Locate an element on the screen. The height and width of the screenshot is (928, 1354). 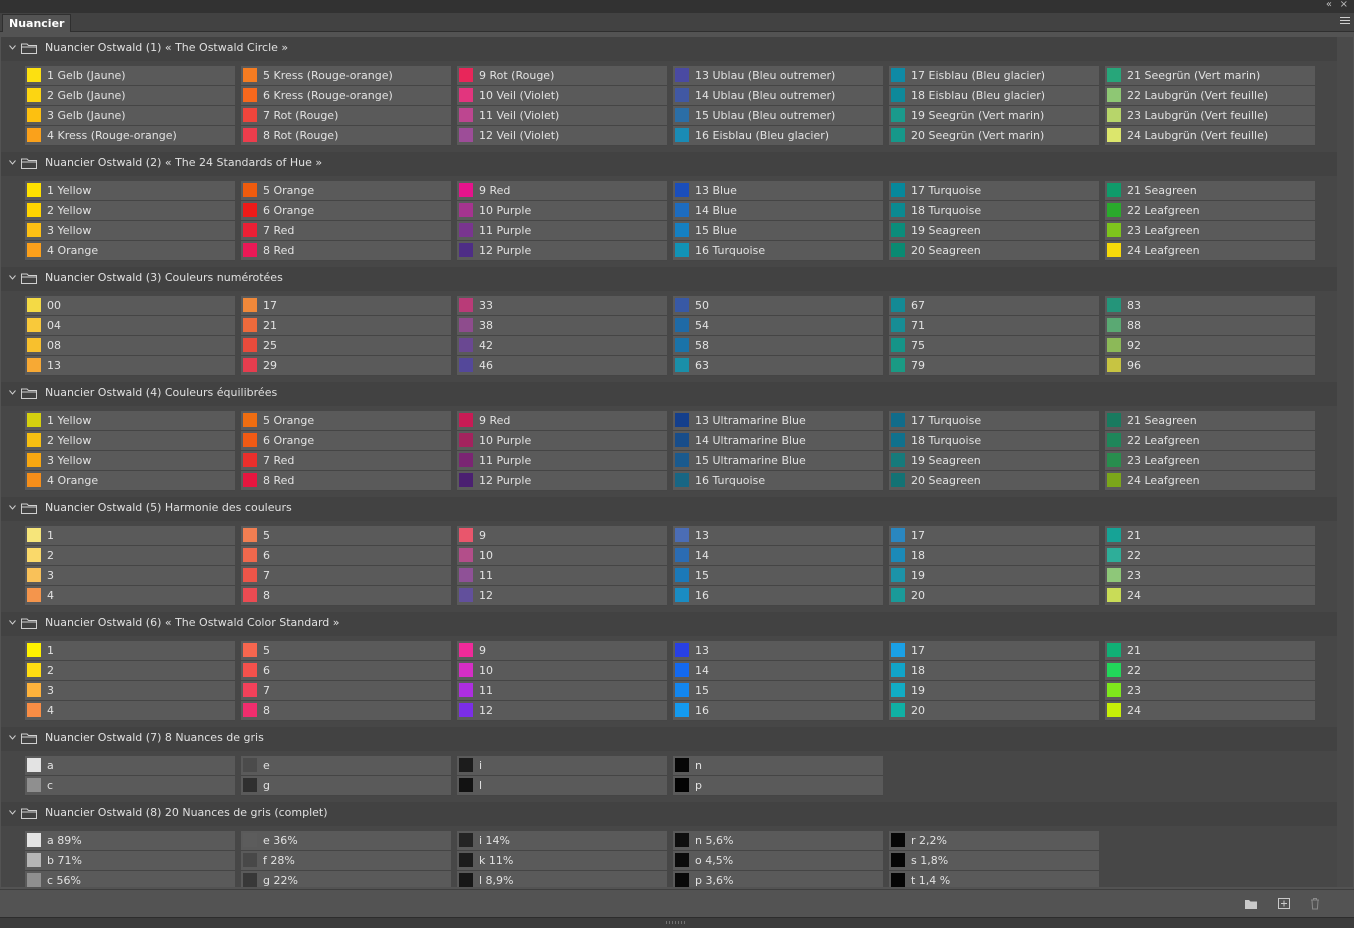
swatch-item: 75 is located at coordinates (994, 346).